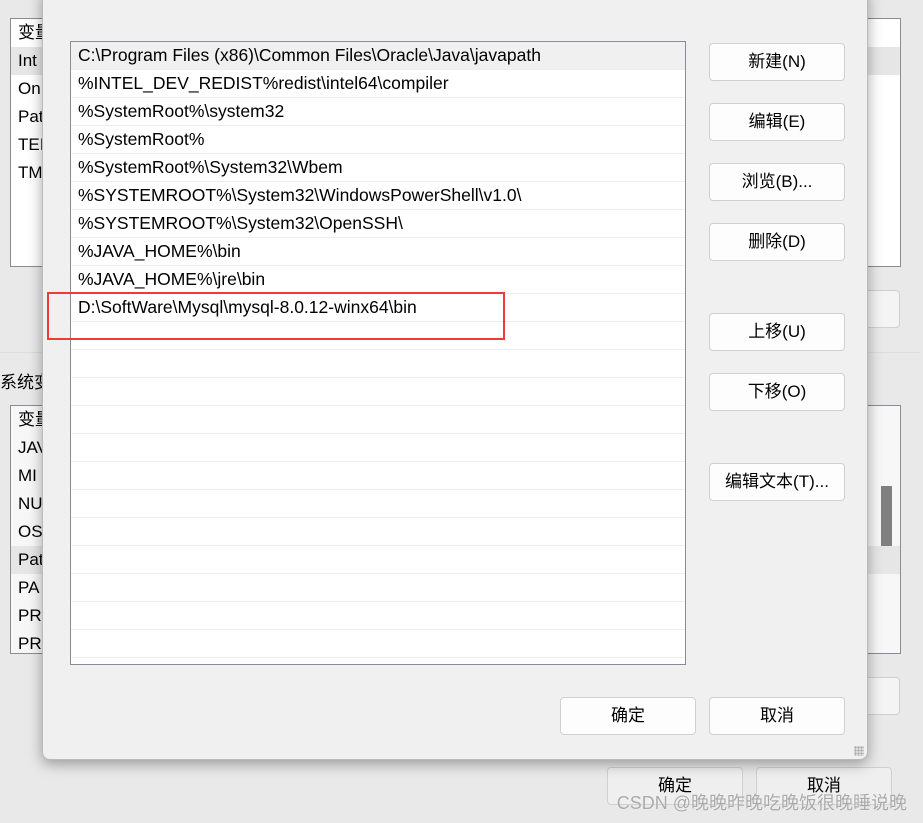 This screenshot has width=923, height=823. What do you see at coordinates (777, 392) in the screenshot?
I see `move-down-button: 下移(O)` at bounding box center [777, 392].